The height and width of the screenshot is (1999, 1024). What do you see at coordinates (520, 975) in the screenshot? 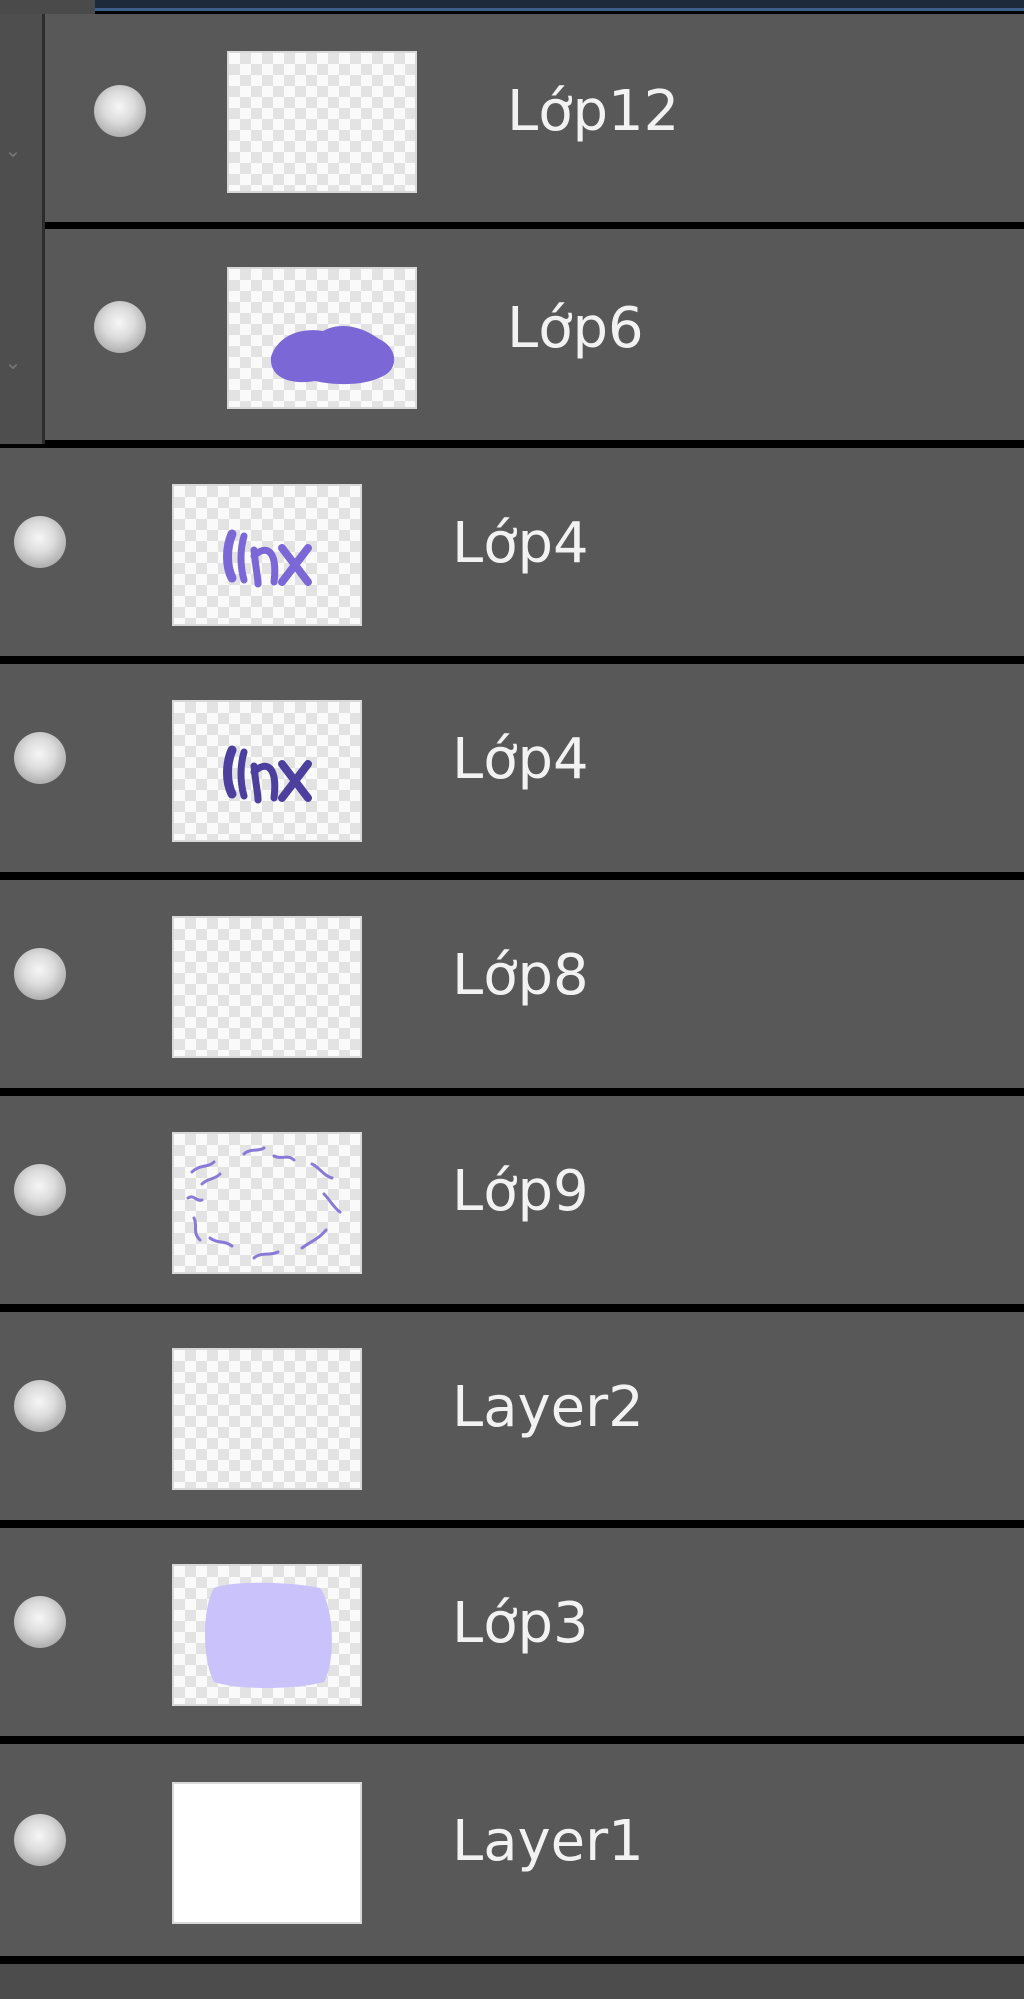
I see `layer-name: Lớp8` at bounding box center [520, 975].